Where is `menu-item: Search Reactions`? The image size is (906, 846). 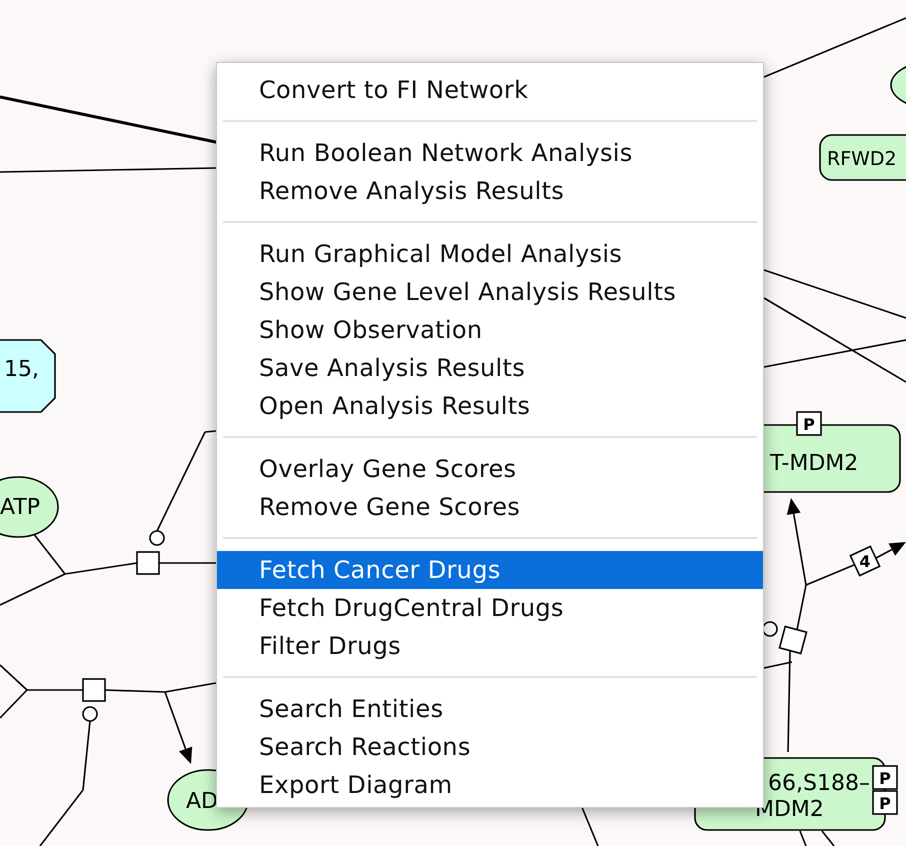
menu-item: Search Reactions is located at coordinates (490, 747).